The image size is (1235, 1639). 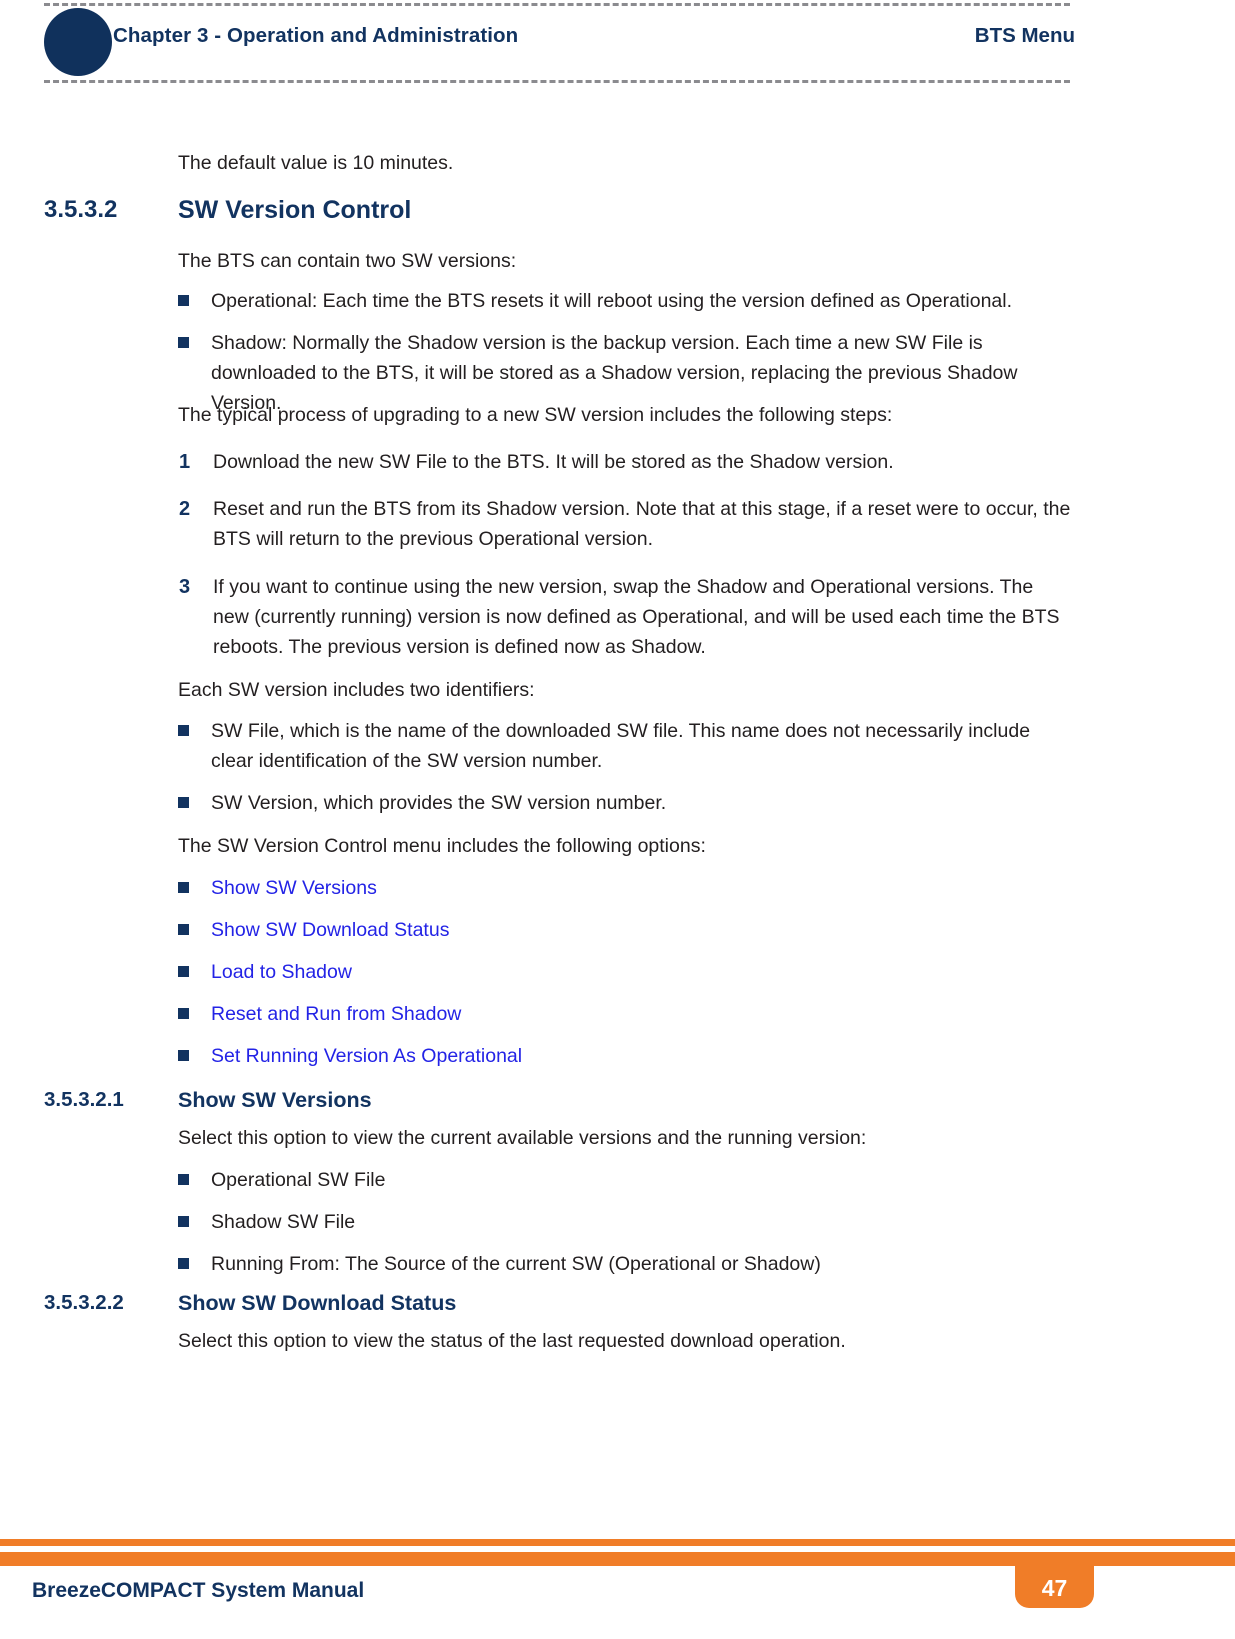 What do you see at coordinates (84, 1302) in the screenshot?
I see `heading-number: 3.5.3.2.2` at bounding box center [84, 1302].